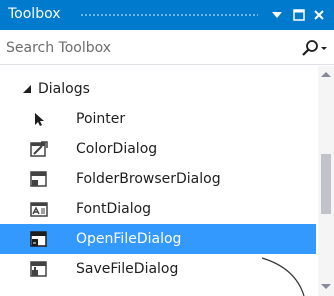 Image resolution: width=334 pixels, height=296 pixels. What do you see at coordinates (326, 286) in the screenshot?
I see `scroll-down-icon` at bounding box center [326, 286].